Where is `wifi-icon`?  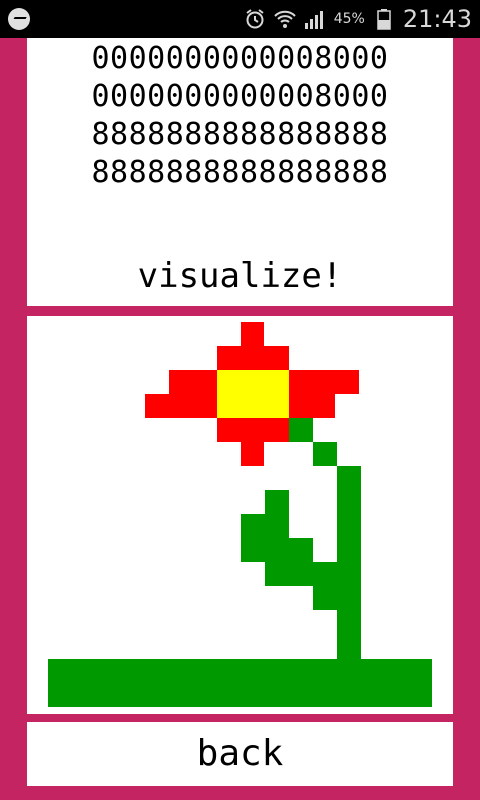 wifi-icon is located at coordinates (284, 19).